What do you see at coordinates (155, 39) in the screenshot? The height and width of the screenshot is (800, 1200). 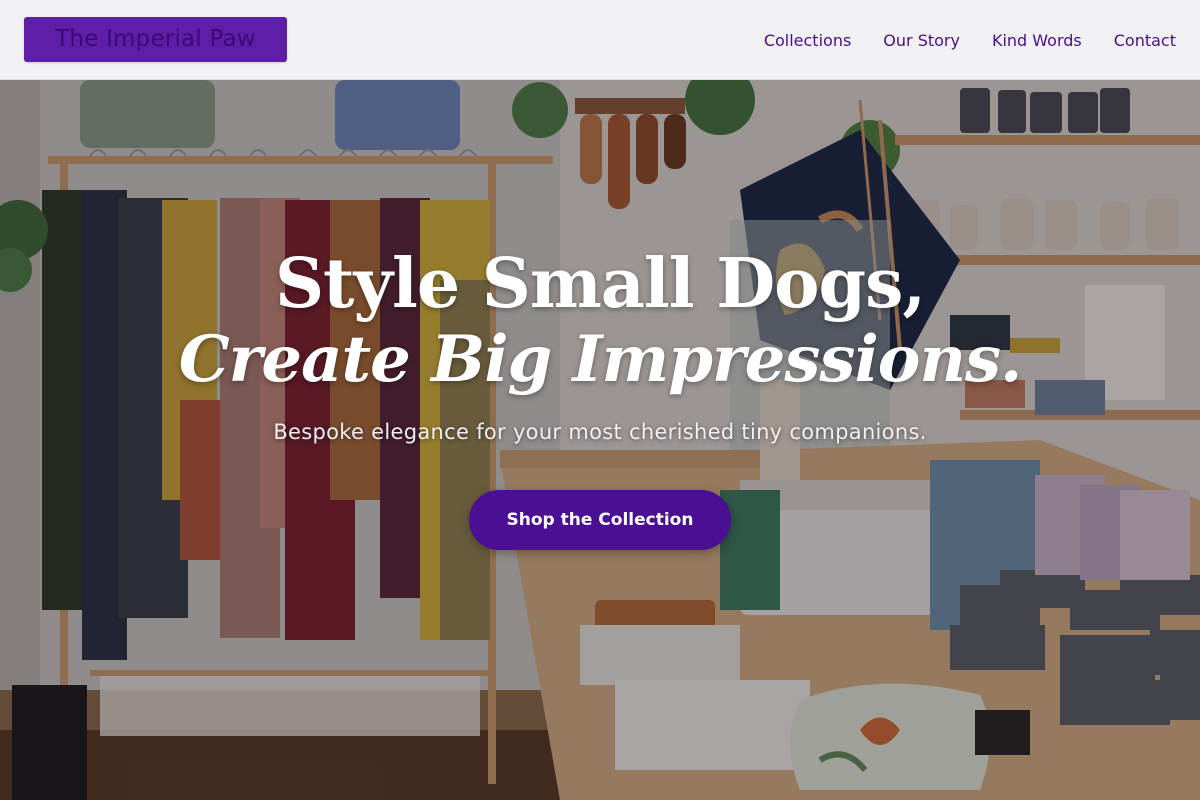 I see `brand-logo: The Imperial Paw` at bounding box center [155, 39].